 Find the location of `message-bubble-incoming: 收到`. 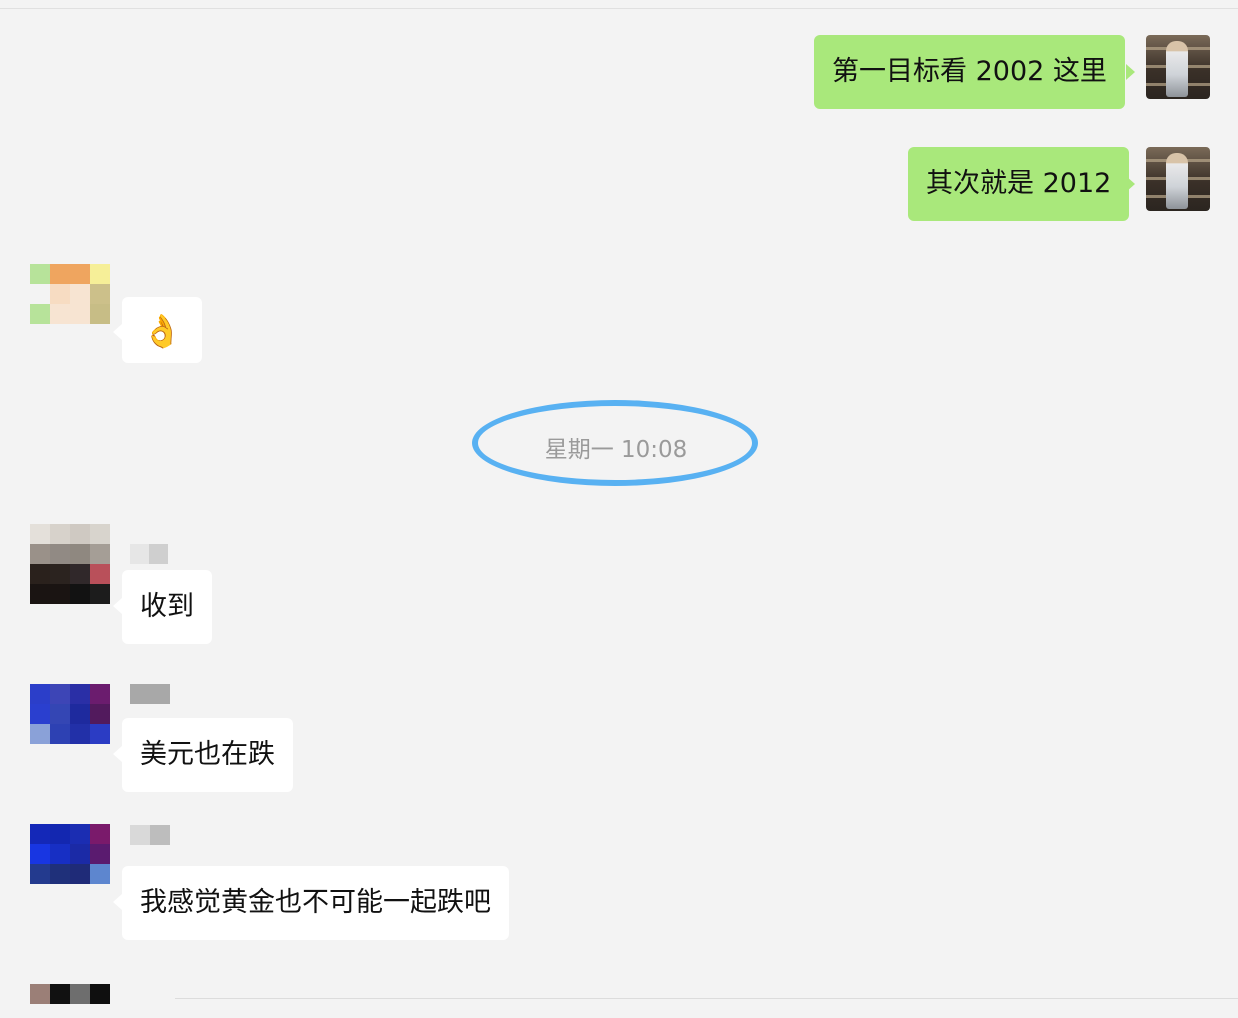

message-bubble-incoming: 收到 is located at coordinates (167, 607).